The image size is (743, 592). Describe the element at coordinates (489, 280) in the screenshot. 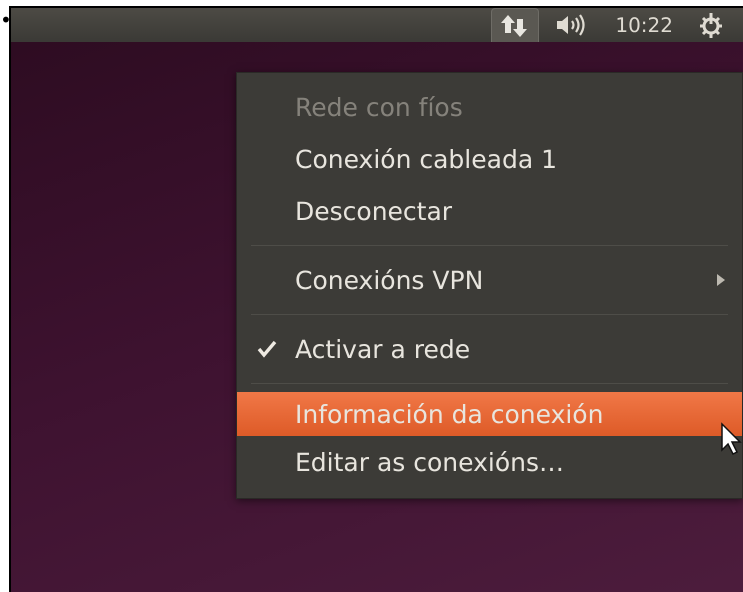

I see `menu-item: Conexións VPN` at that location.